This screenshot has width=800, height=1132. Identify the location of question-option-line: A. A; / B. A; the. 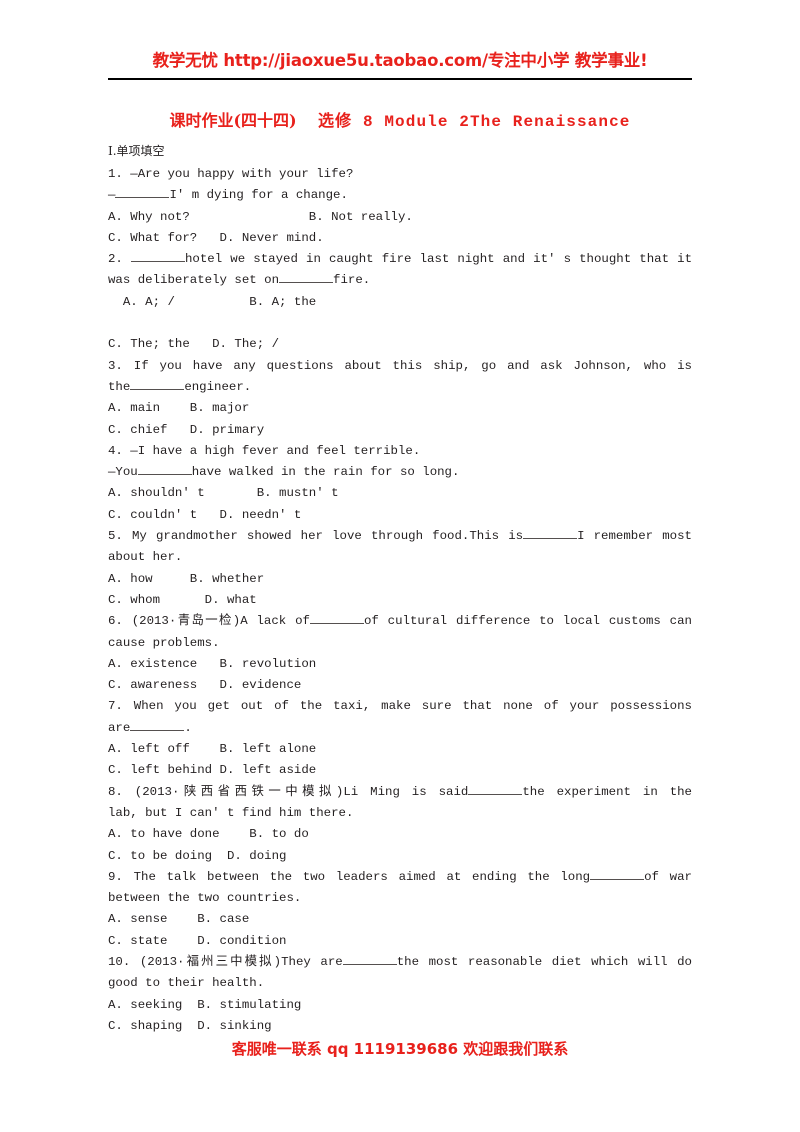
(212, 301).